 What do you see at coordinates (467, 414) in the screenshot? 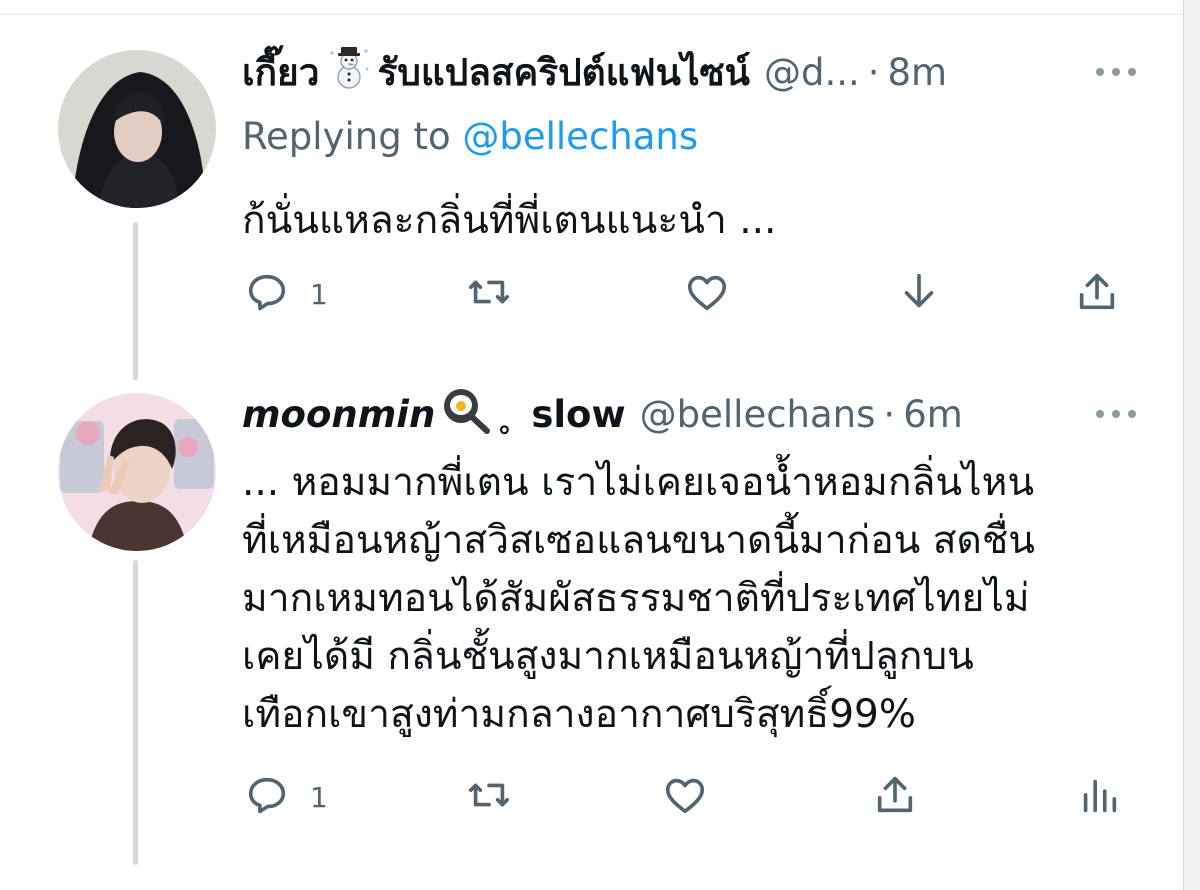
I see `frying-pan-egg-icon` at bounding box center [467, 414].